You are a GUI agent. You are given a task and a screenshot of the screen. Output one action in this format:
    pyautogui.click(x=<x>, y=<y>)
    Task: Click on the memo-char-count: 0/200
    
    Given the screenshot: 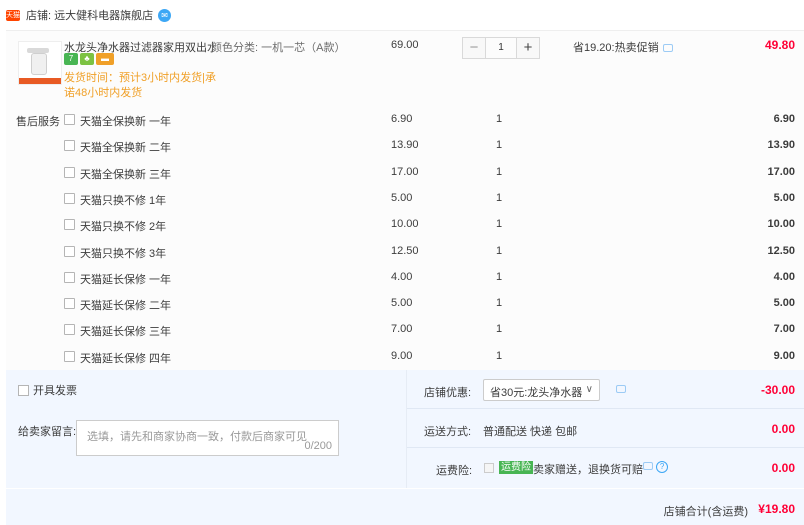 What is the action you would take?
    pyautogui.click(x=318, y=446)
    